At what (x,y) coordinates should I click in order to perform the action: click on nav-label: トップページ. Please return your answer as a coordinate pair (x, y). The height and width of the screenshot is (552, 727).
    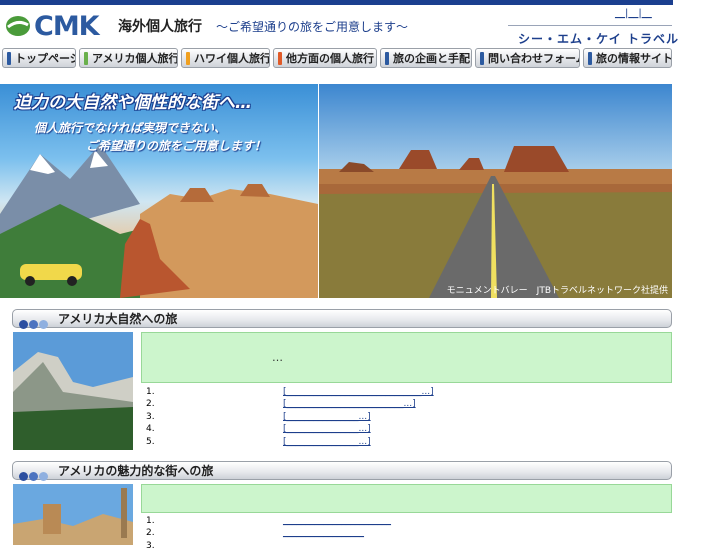
    Looking at the image, I should click on (45, 58).